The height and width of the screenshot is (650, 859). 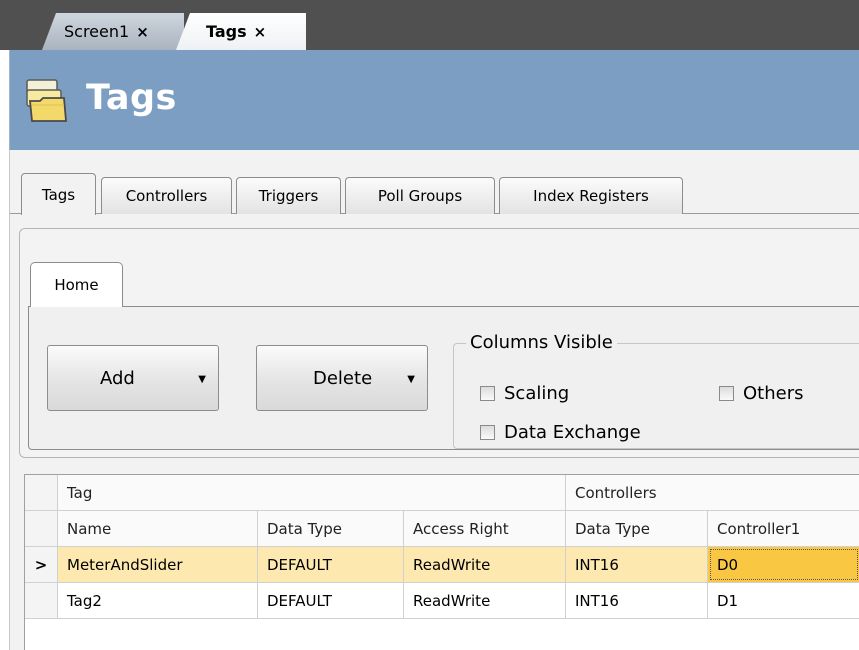 I want to click on doc-tab-label: Screen1, so click(x=97, y=31).